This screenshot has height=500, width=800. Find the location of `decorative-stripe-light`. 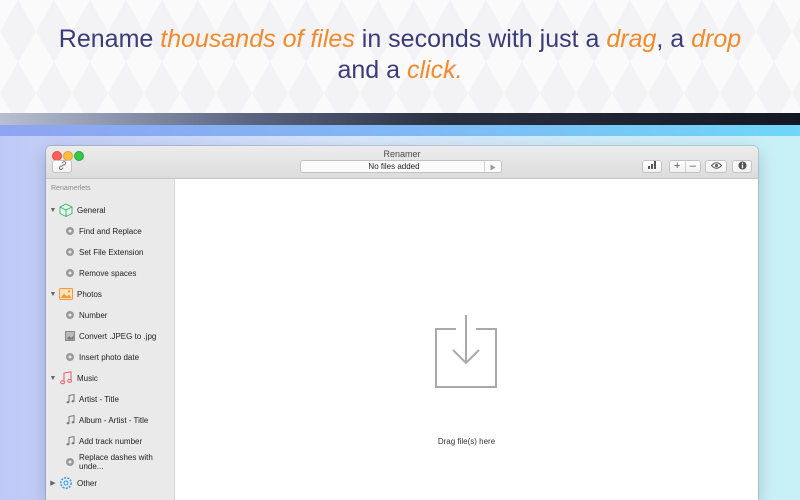

decorative-stripe-light is located at coordinates (400, 130).